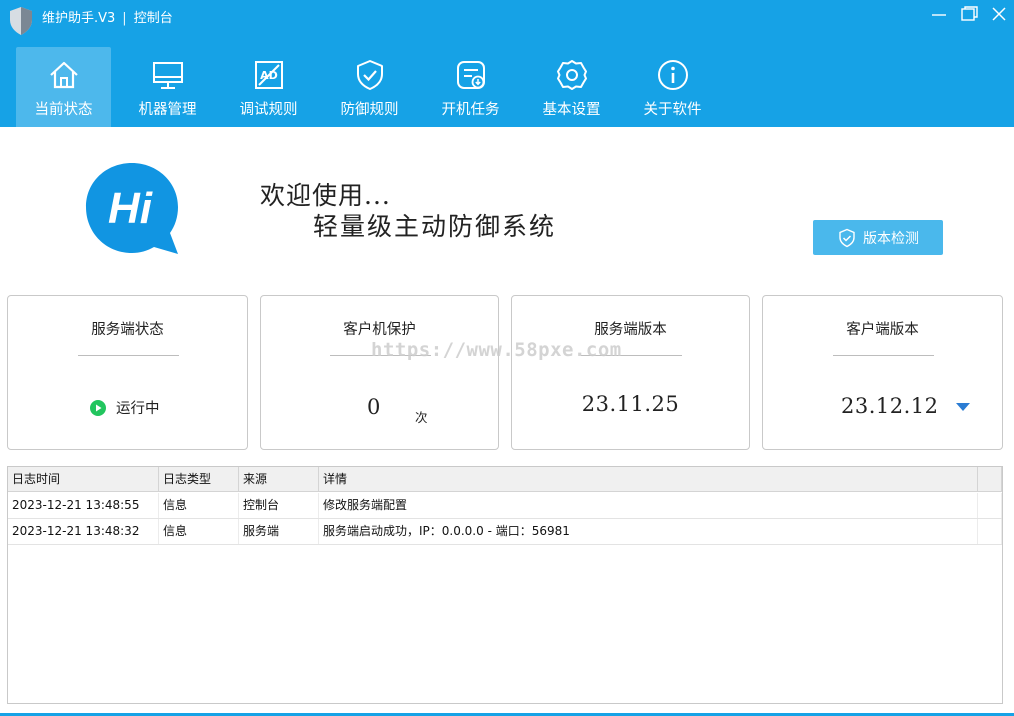 The image size is (1014, 716). I want to click on table-header: 日志时间 日志类型 来源 详情, so click(505, 479).